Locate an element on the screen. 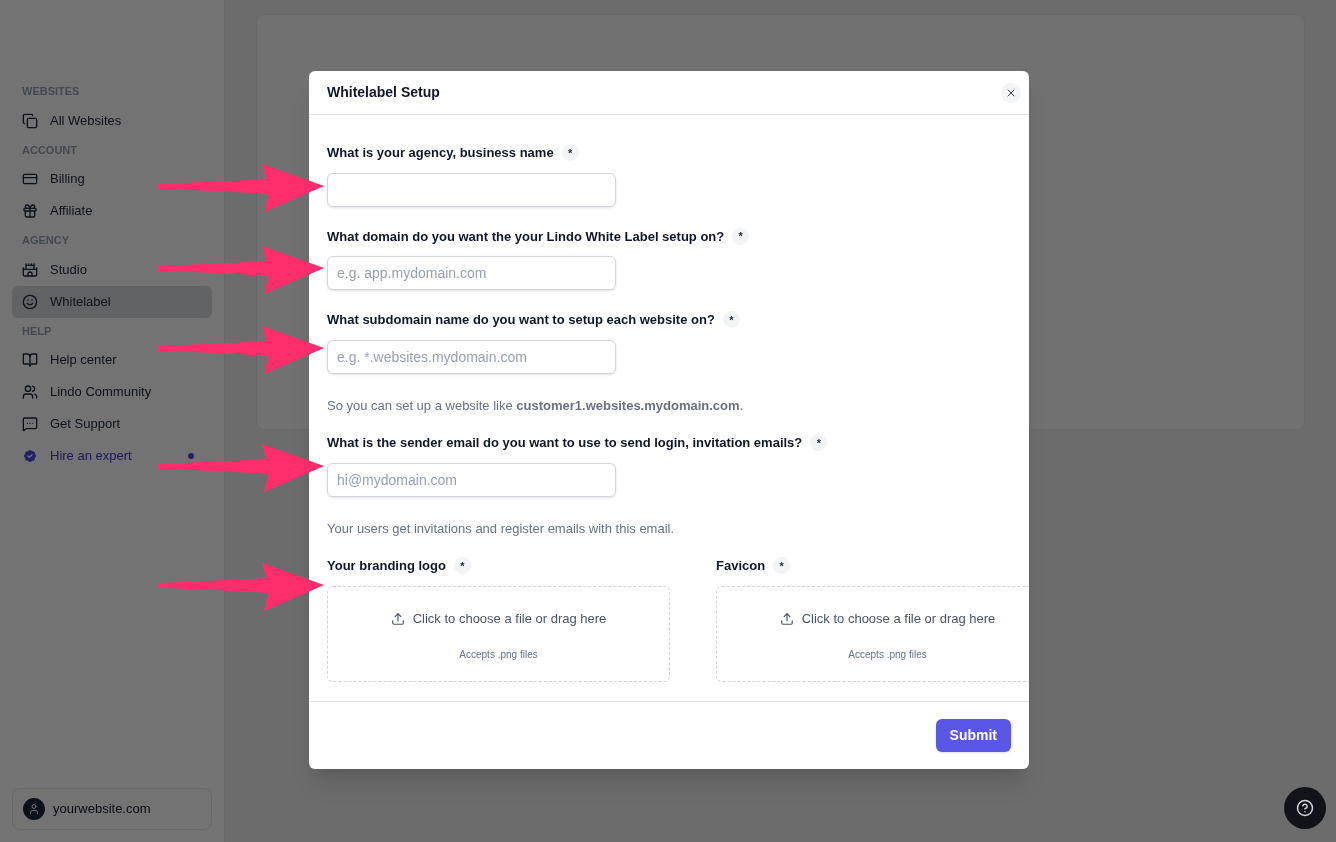  close-button is located at coordinates (1011, 92).